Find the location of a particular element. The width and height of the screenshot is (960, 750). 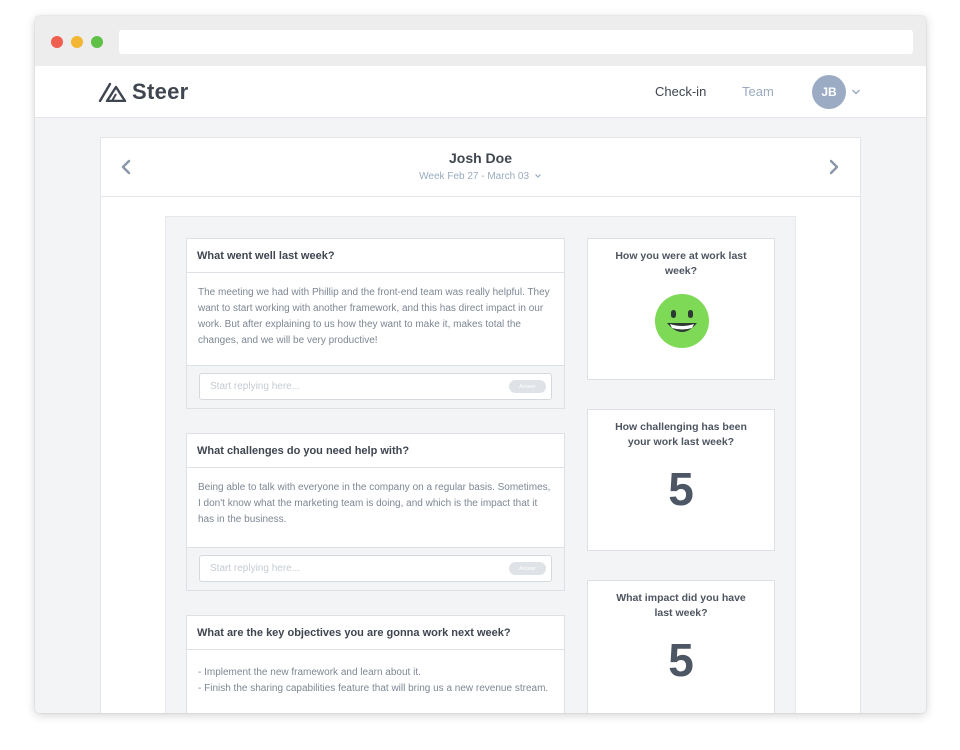

week-range: Week Feb 27 - March 03 is located at coordinates (474, 176).